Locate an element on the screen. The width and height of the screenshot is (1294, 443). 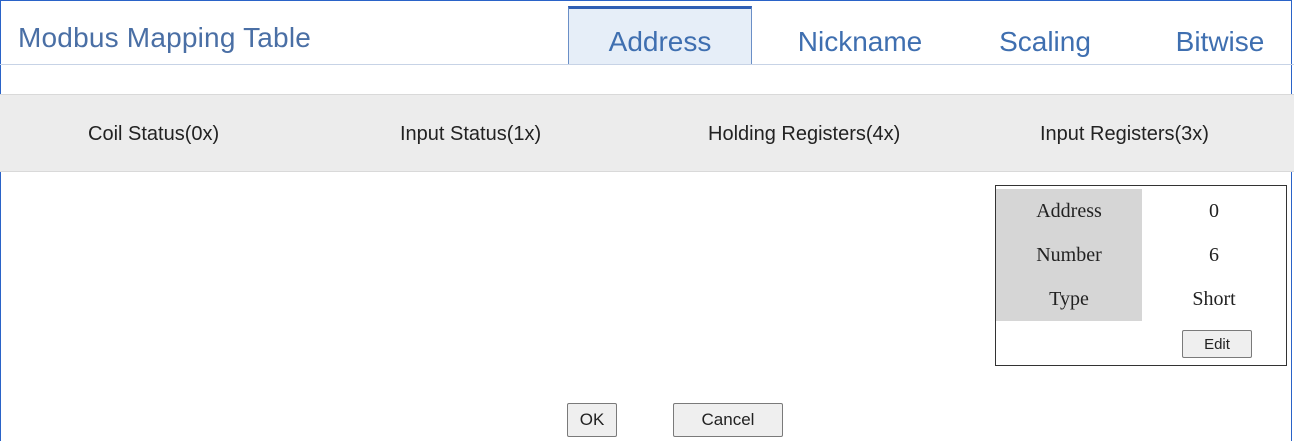
mapping-row-type: Type Short is located at coordinates (1141, 299).